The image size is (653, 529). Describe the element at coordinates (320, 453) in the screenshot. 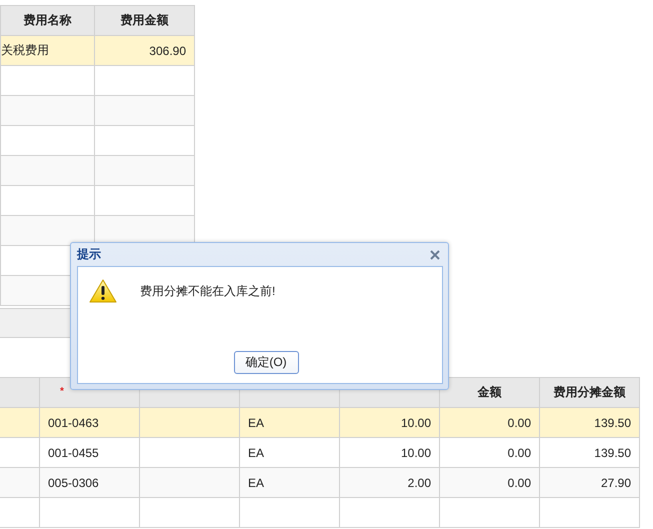

I see `table-row: 001-0455 EA 10.00 0.00 139.50` at that location.